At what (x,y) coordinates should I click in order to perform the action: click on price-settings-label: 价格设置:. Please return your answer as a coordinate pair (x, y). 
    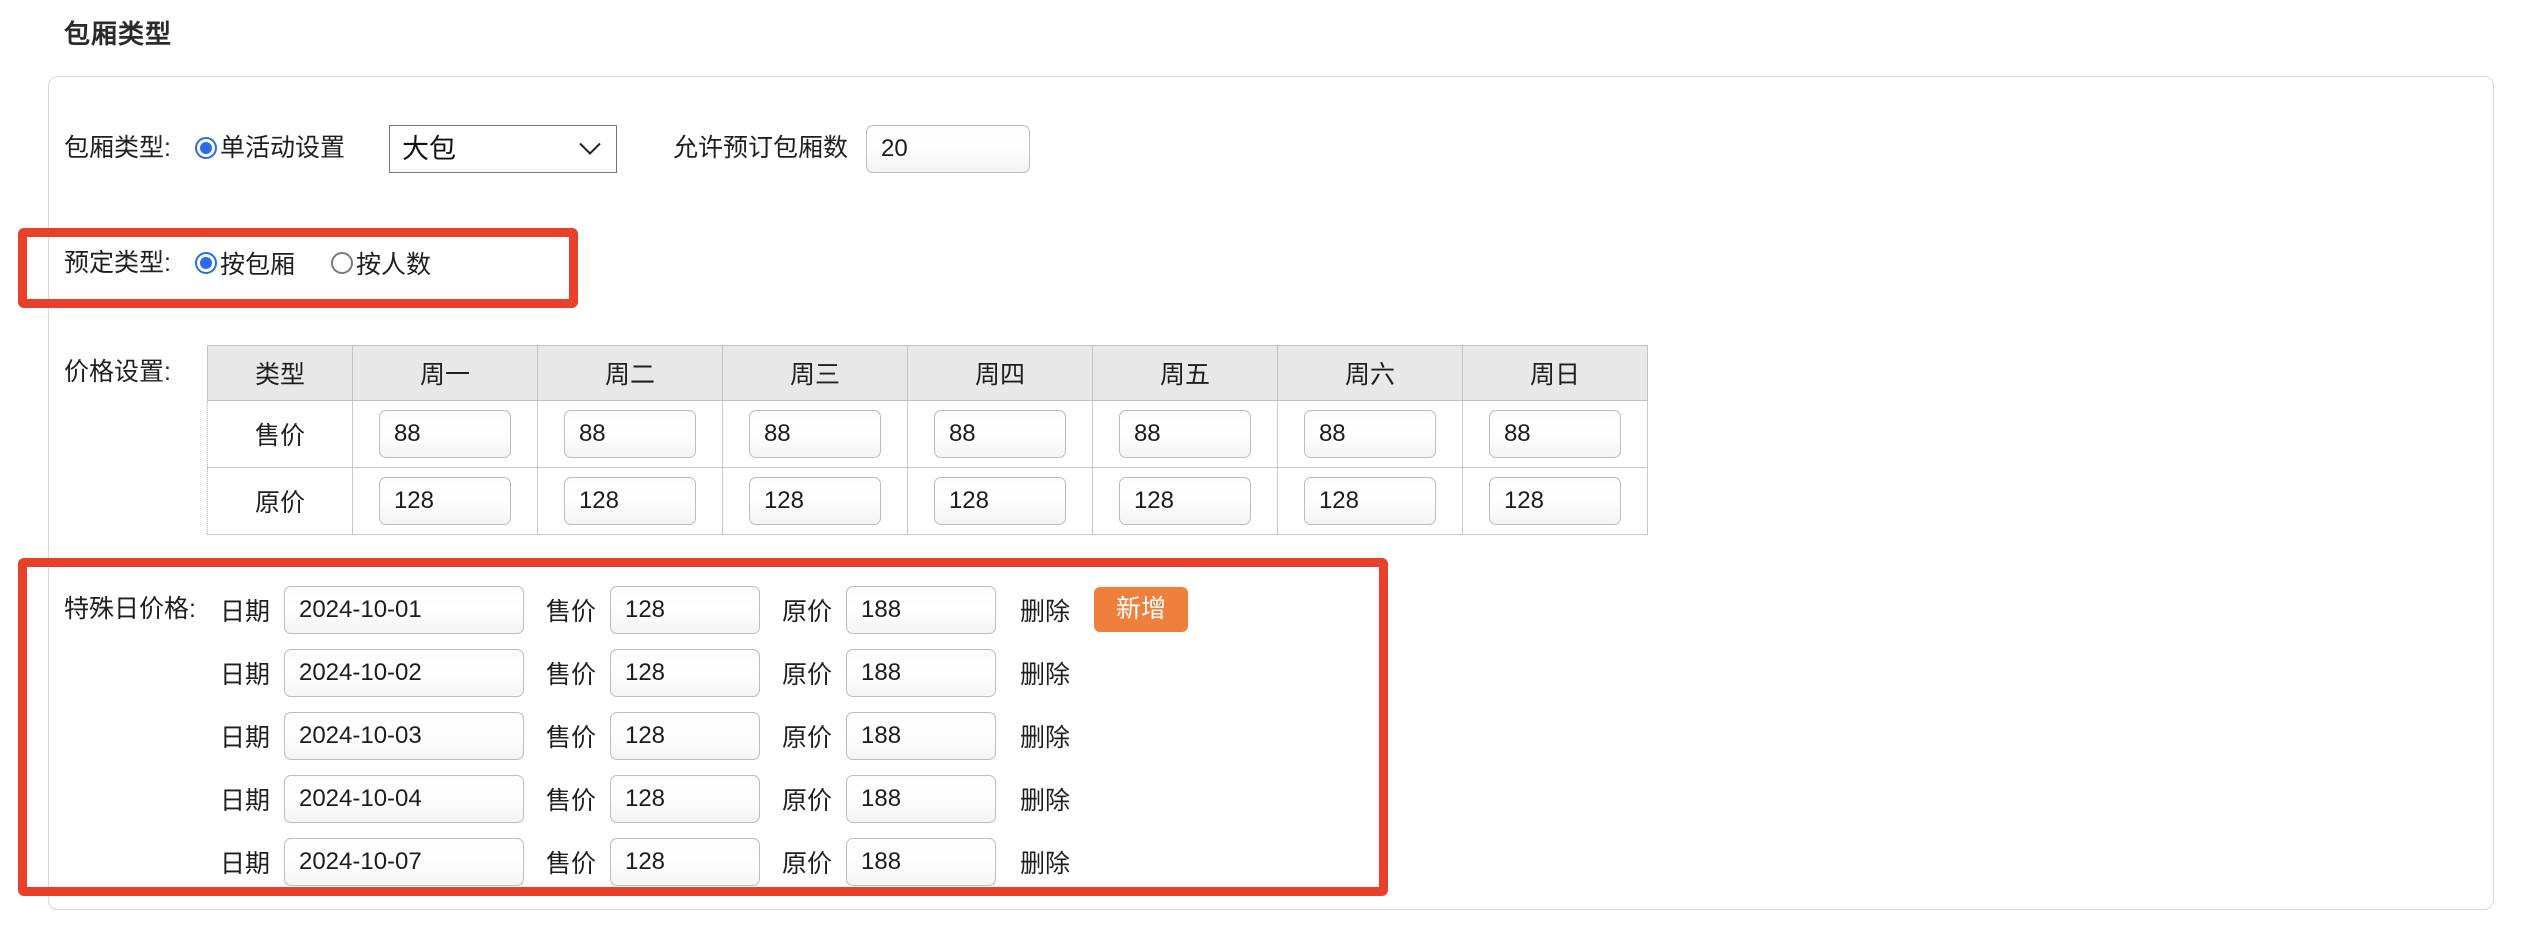
    Looking at the image, I should click on (117, 372).